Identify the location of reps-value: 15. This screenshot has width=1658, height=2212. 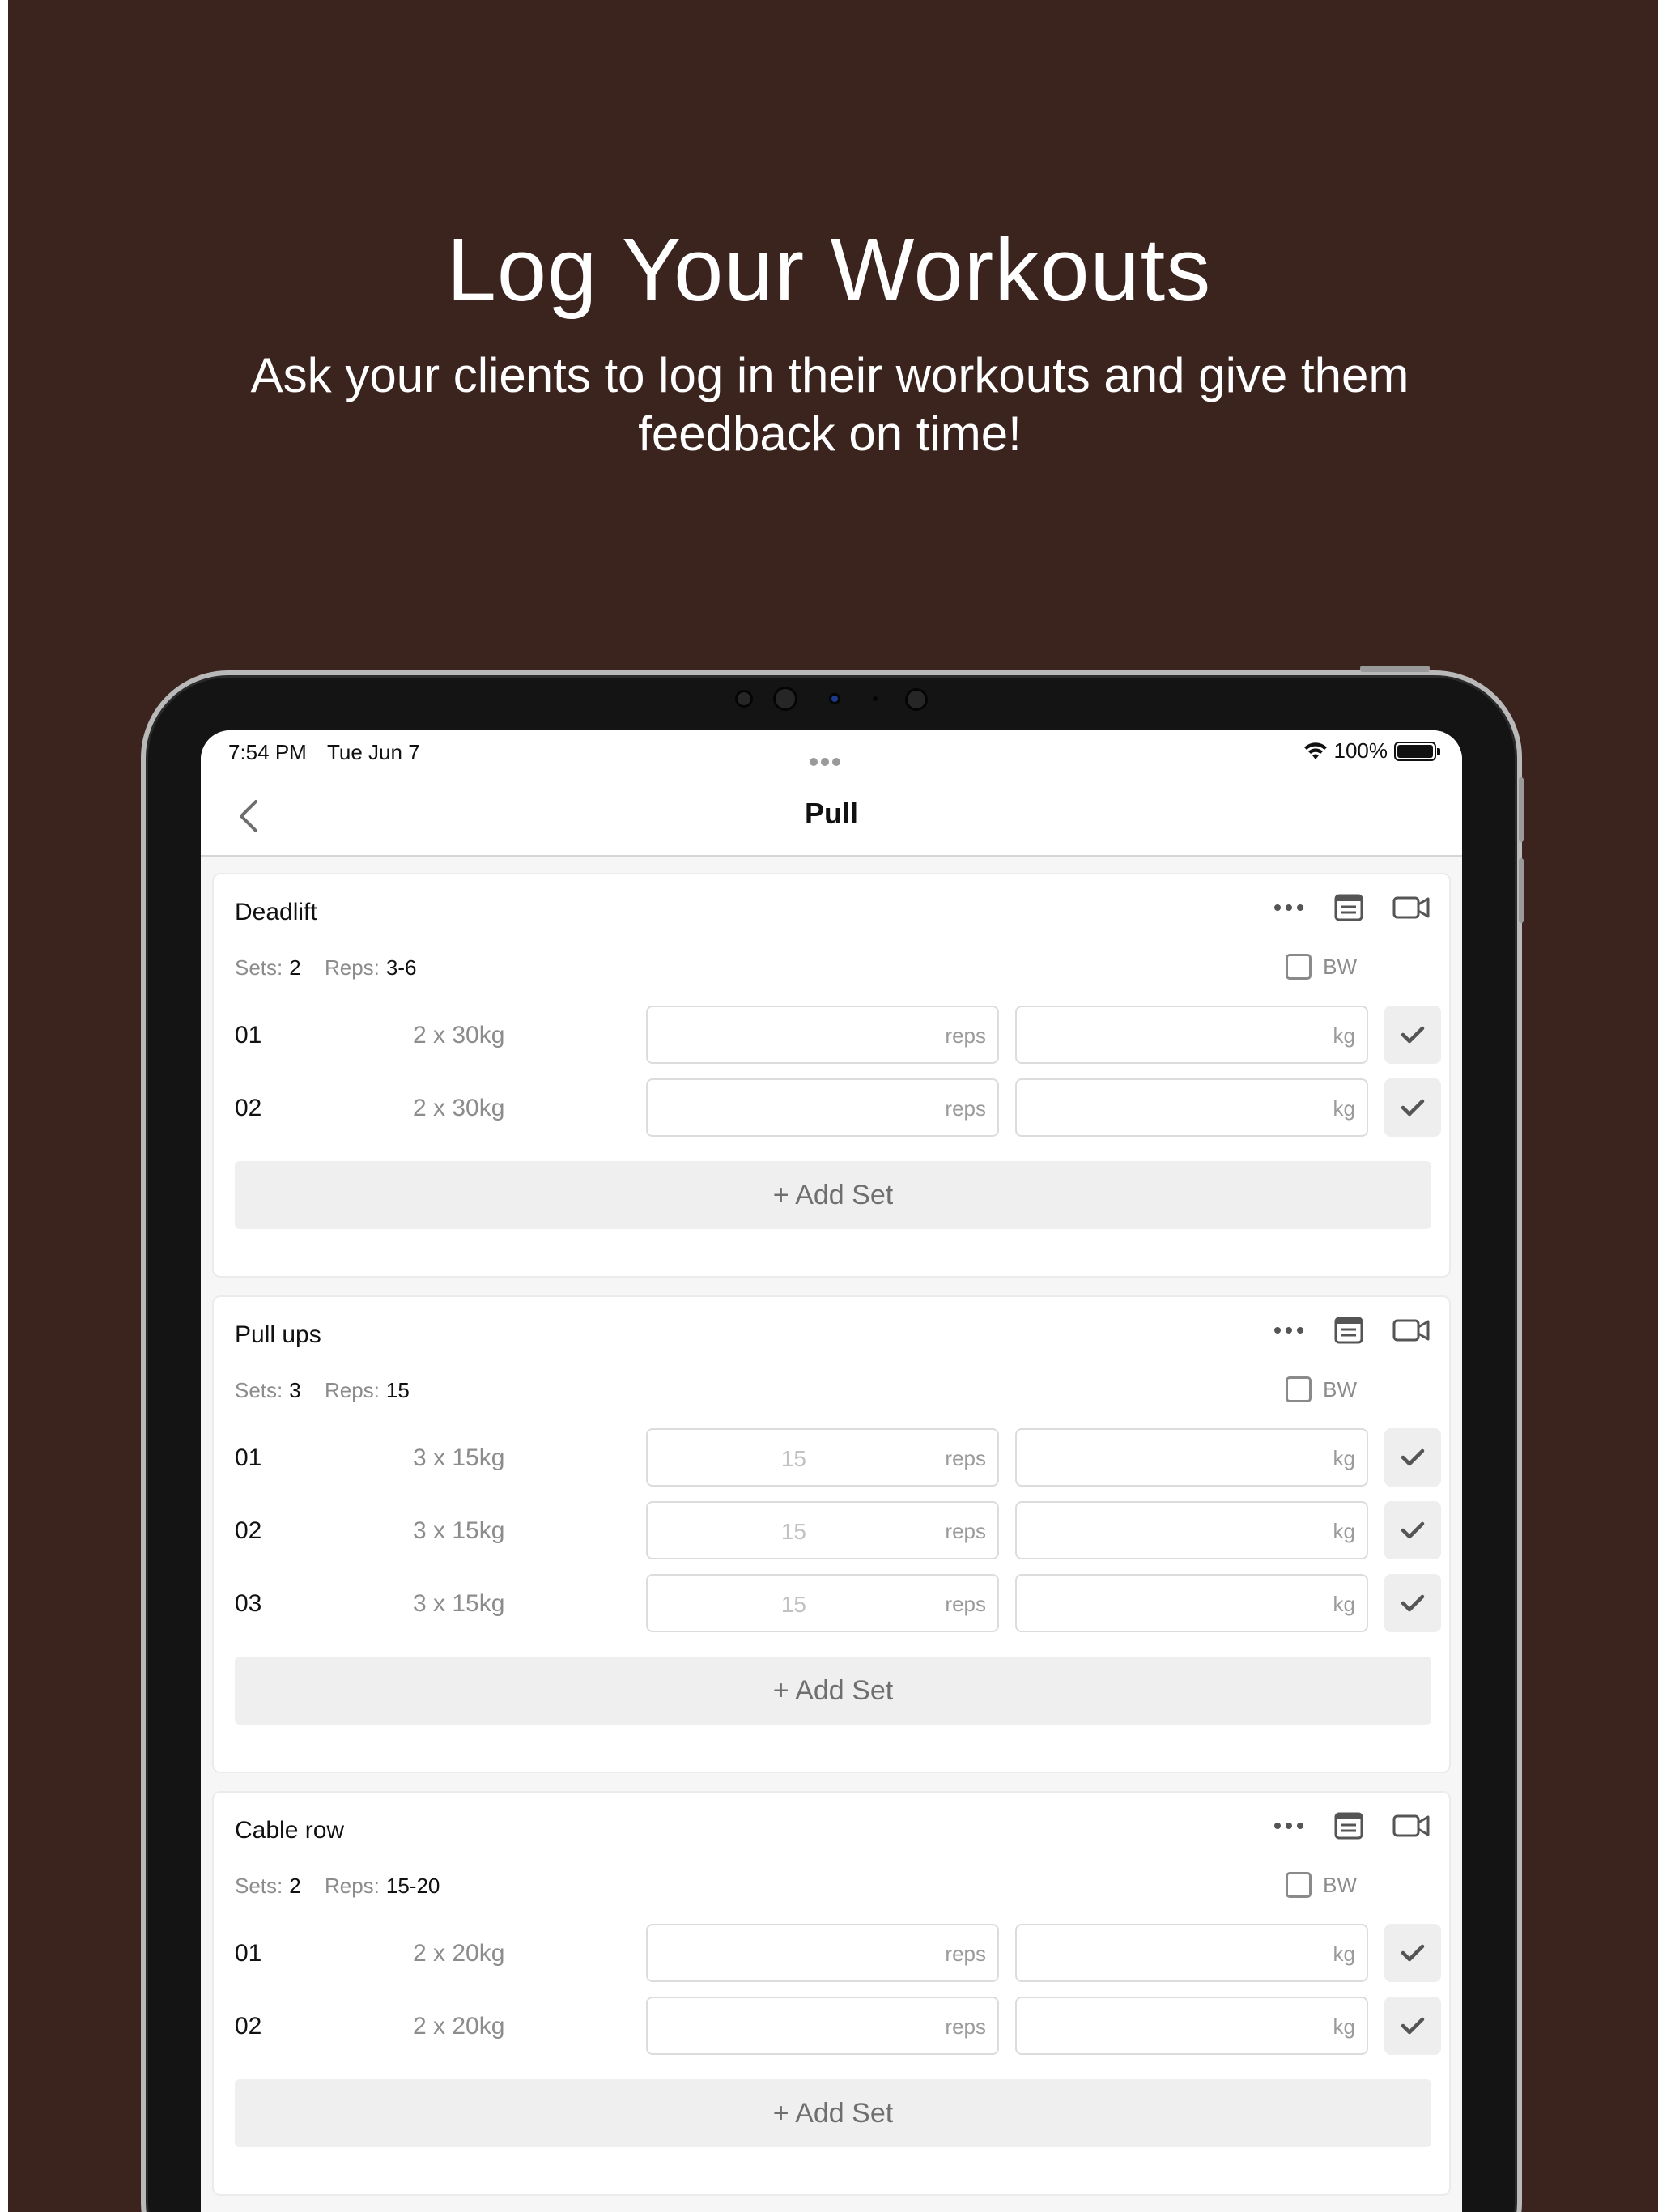
(397, 1390).